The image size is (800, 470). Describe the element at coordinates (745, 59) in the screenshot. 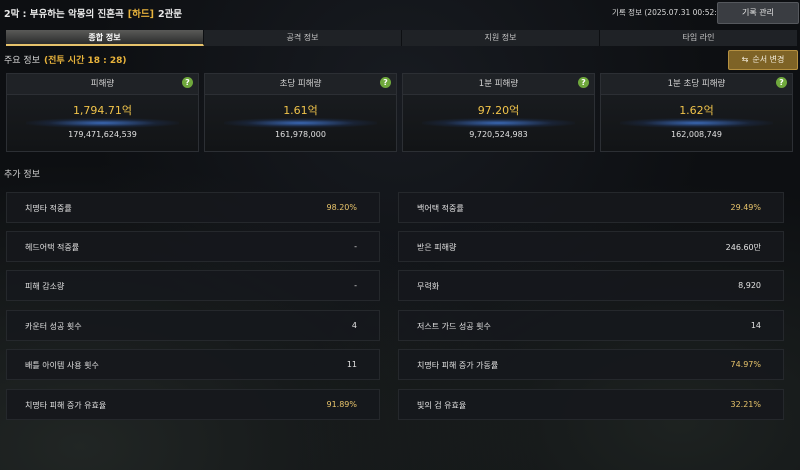

I see `swap-arrows-icon: ⇆` at that location.